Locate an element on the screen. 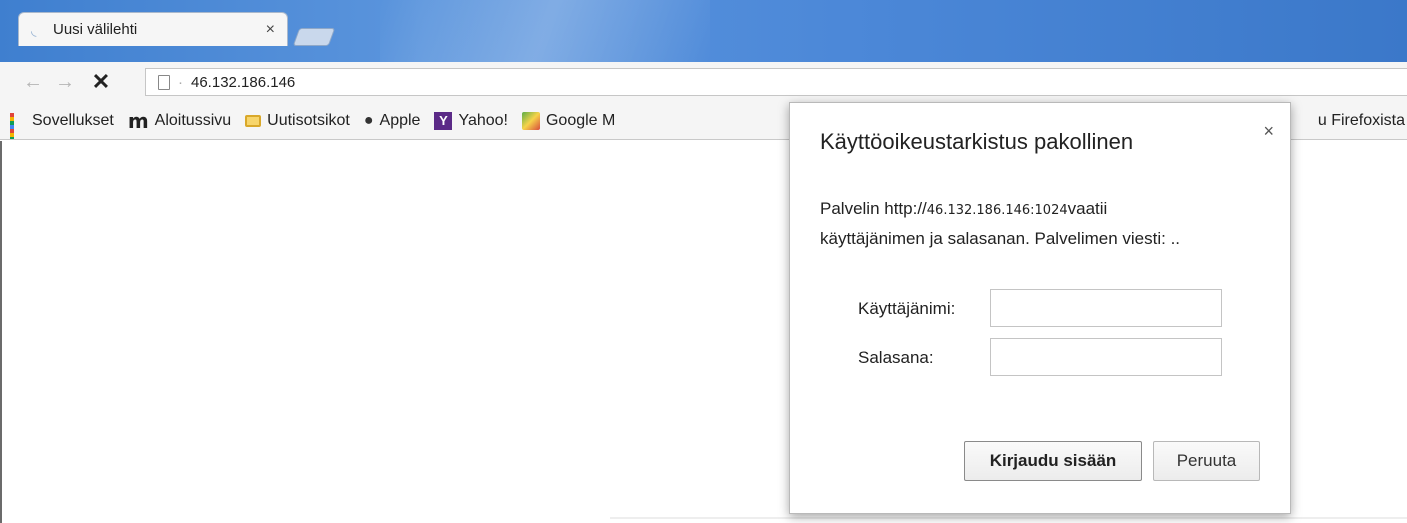 This screenshot has width=1407, height=523. bookmark-label: u Firefoxista is located at coordinates (1361, 120).